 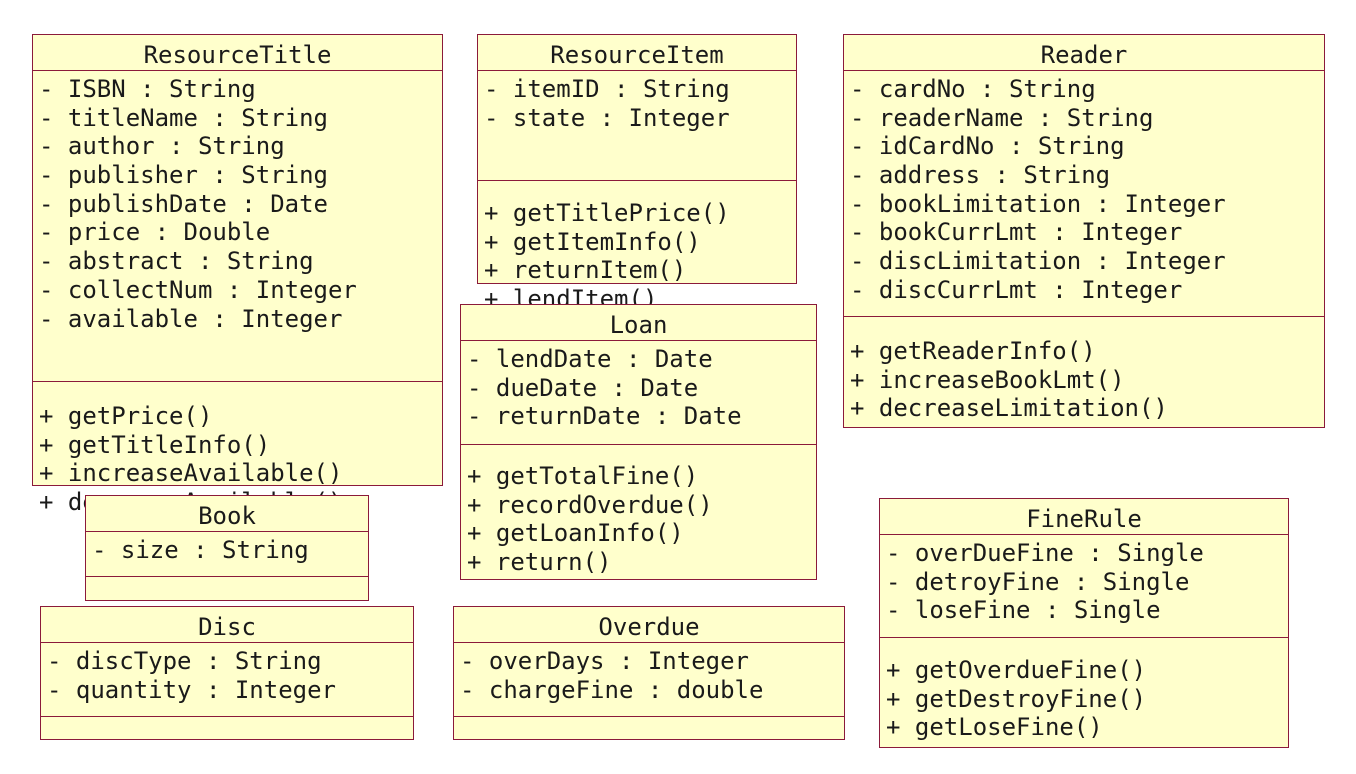 What do you see at coordinates (583, 387) in the screenshot?
I see `attribute: - dueDate : Date` at bounding box center [583, 387].